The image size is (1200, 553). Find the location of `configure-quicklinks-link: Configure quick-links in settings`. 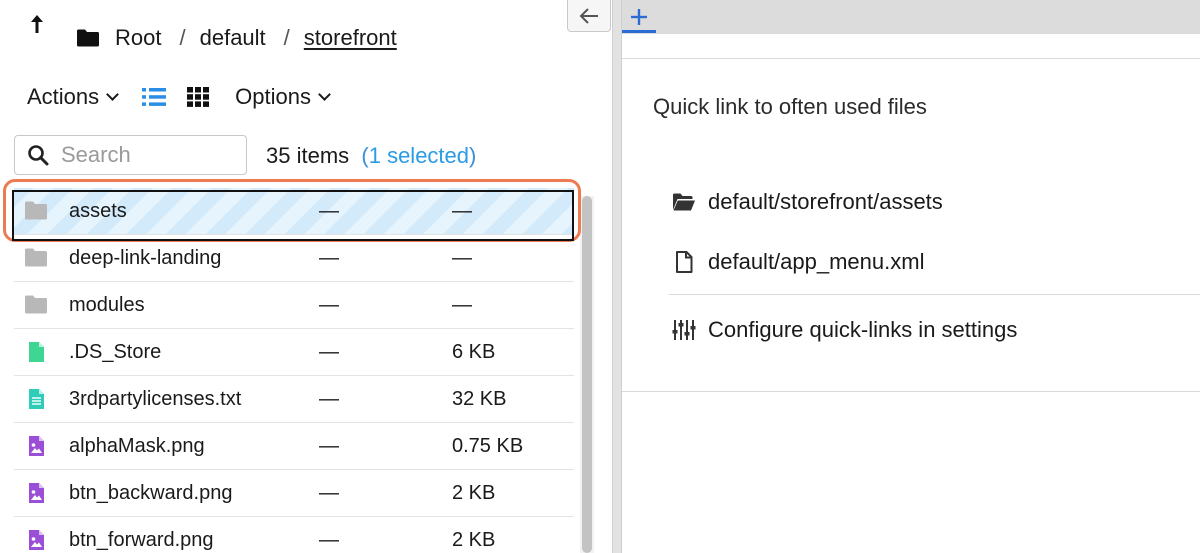

configure-quicklinks-link: Configure quick-links in settings is located at coordinates (844, 330).